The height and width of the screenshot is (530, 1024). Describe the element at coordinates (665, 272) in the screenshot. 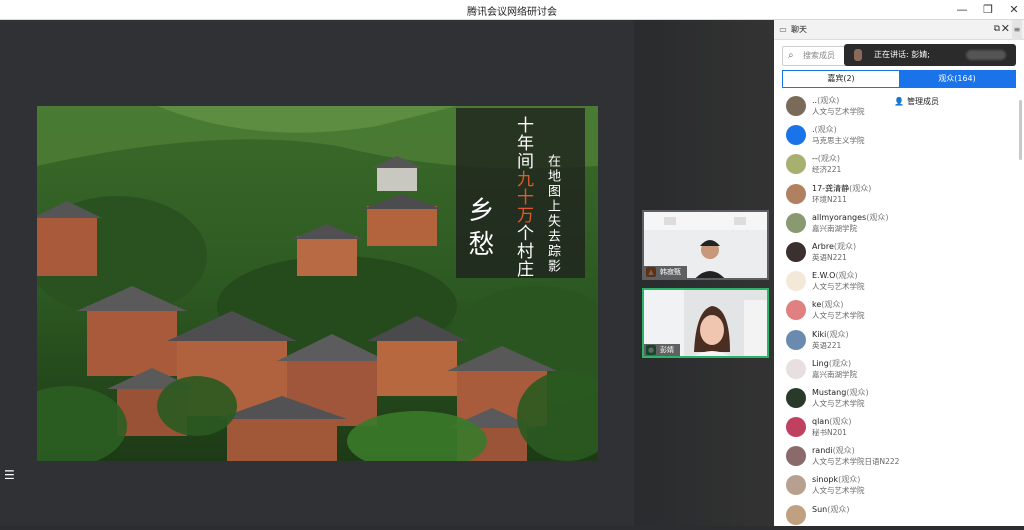

I see `participant-name: 韩寂甄` at that location.